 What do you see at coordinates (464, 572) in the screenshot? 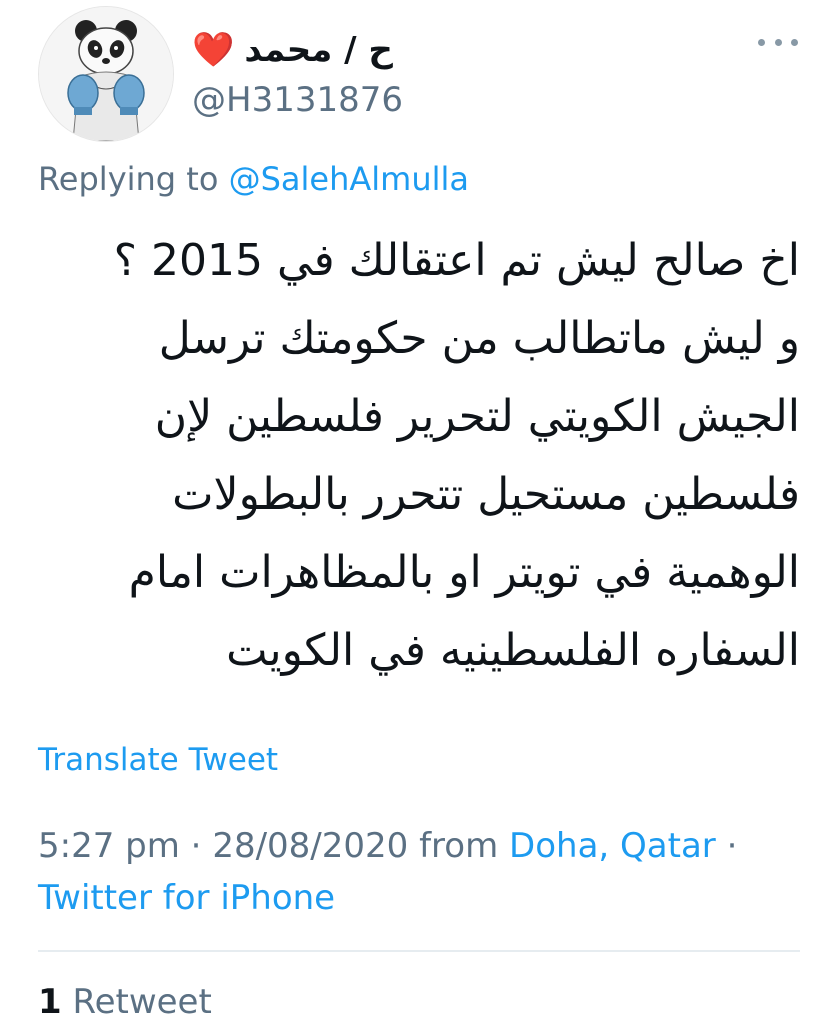
I see `tweet-line: الوهمية في تويتر او بالمظاهرات امام` at bounding box center [464, 572].